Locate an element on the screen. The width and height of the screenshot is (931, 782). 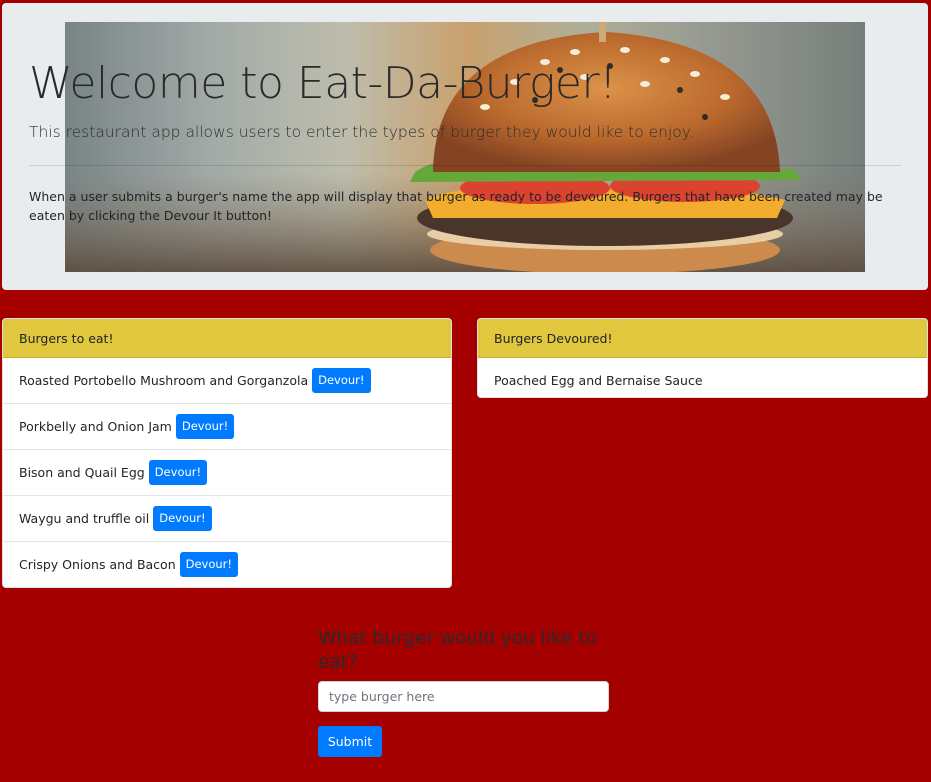
list-item: Waygu and truffle oil Devour! is located at coordinates (227, 519).